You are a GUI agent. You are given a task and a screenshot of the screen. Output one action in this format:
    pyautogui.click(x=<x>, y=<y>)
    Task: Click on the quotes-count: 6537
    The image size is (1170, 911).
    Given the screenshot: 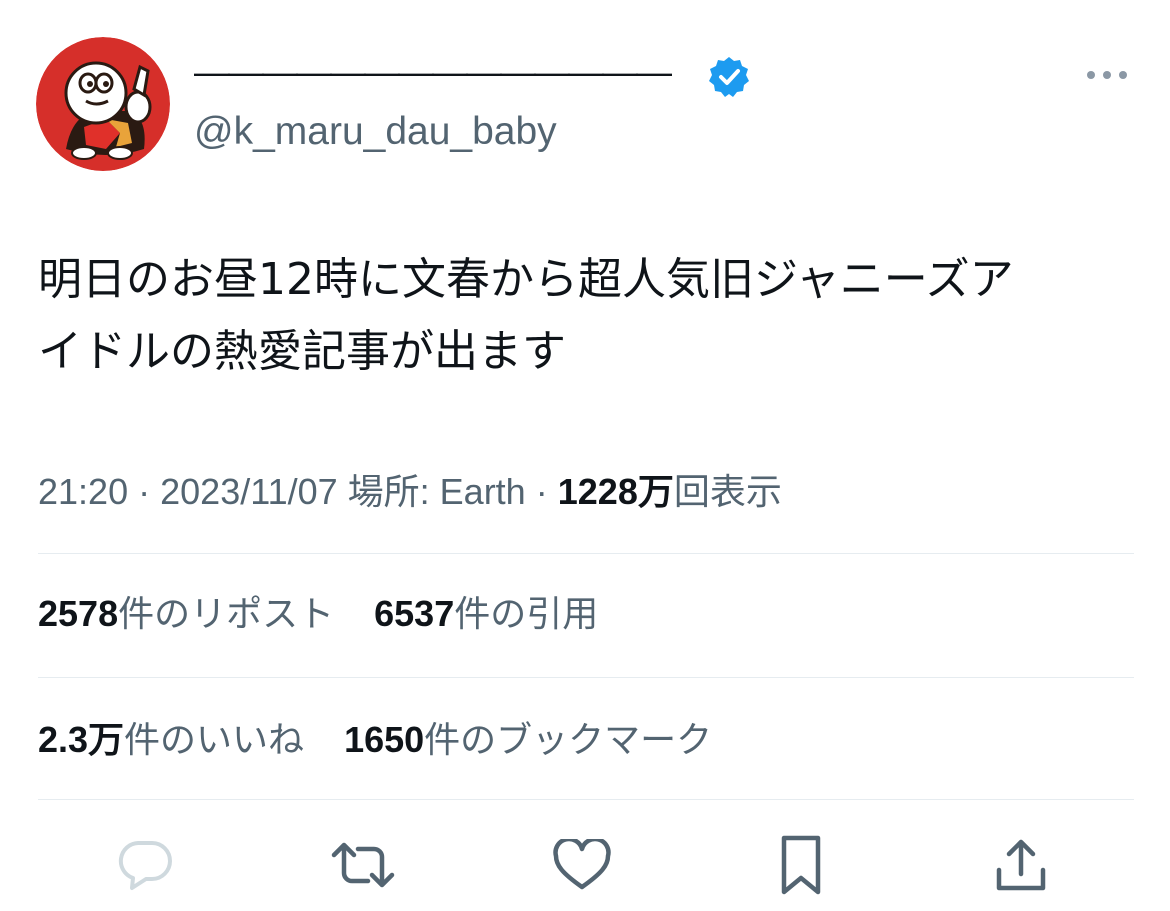 What is the action you would take?
    pyautogui.click(x=414, y=613)
    